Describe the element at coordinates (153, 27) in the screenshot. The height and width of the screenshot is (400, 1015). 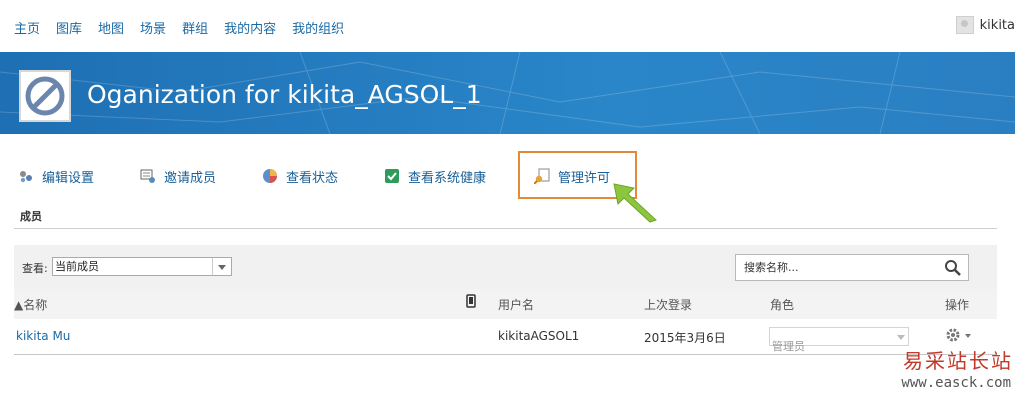
I see `nav-scene: 场景` at that location.